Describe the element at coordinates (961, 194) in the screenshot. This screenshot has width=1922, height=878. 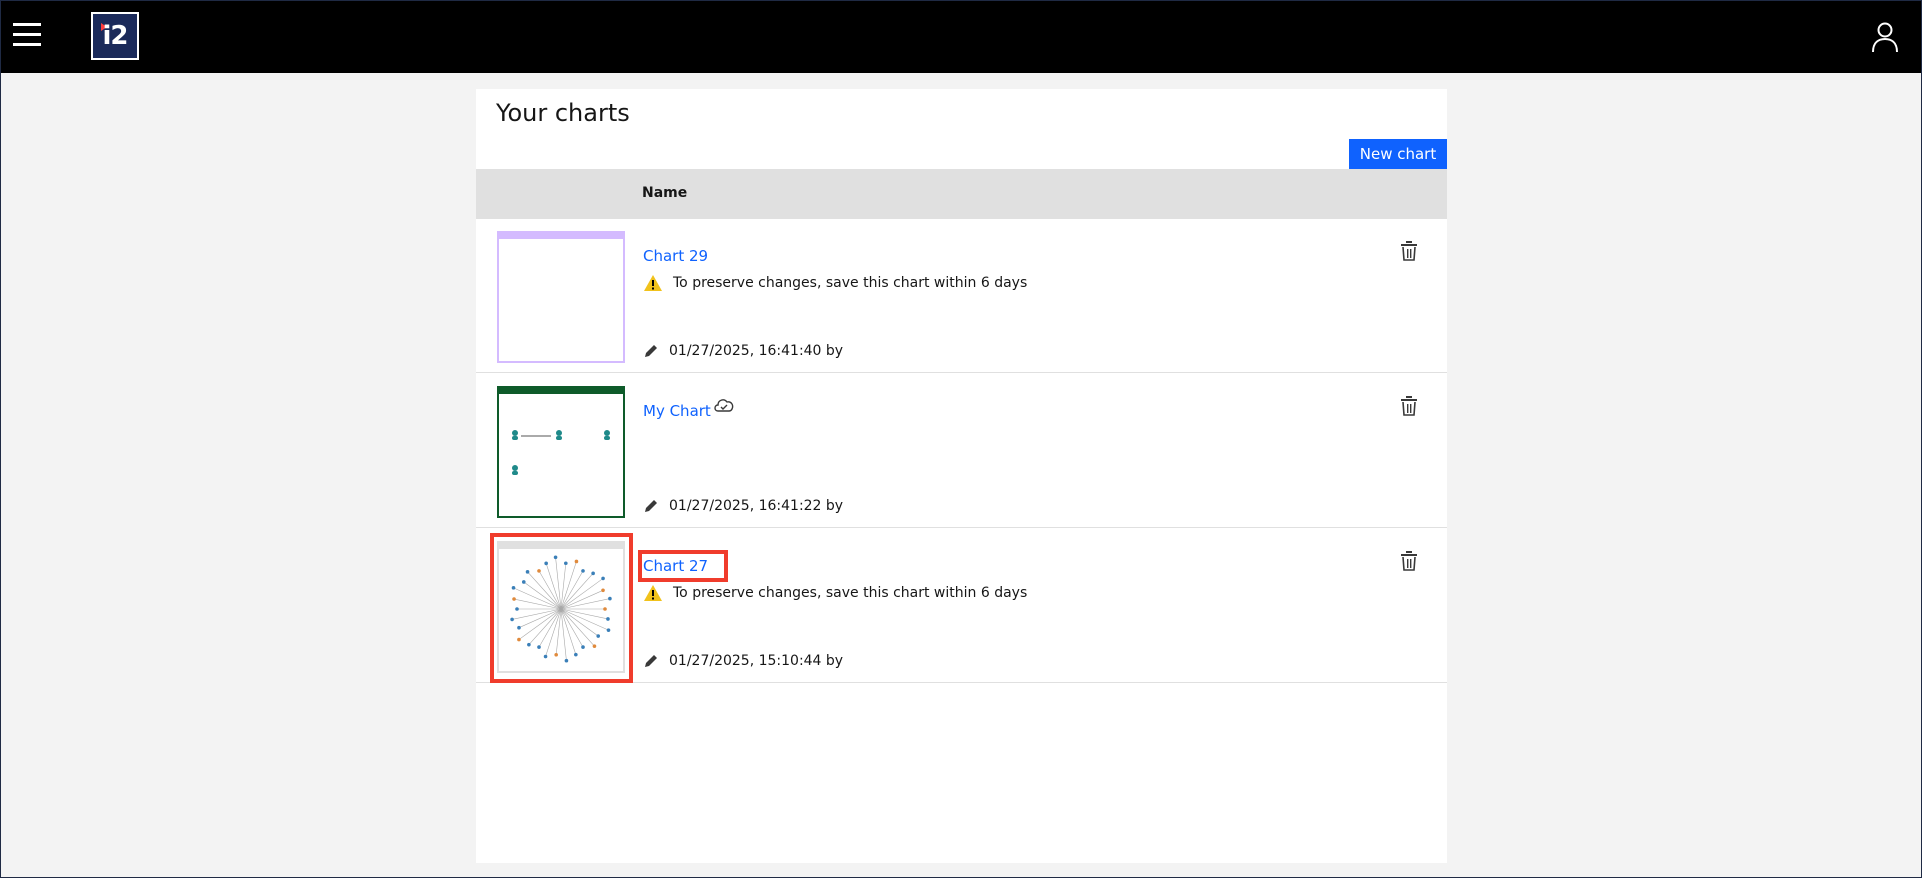
I see `table-header: Name` at that location.